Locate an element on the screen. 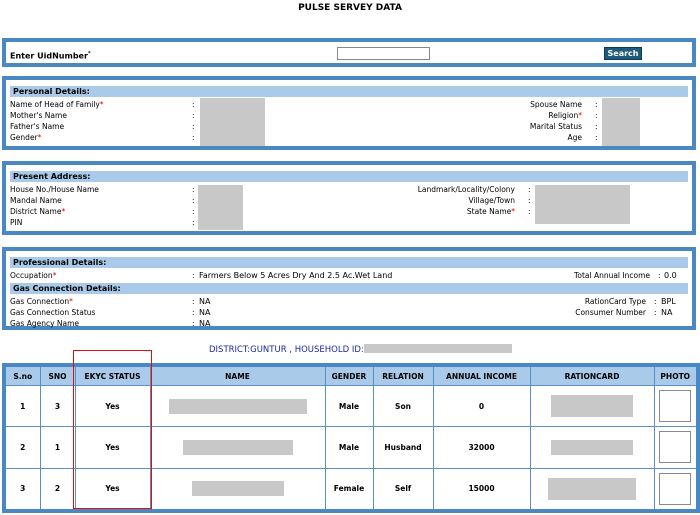 The image size is (700, 515). redacted-locality-values is located at coordinates (582, 204).